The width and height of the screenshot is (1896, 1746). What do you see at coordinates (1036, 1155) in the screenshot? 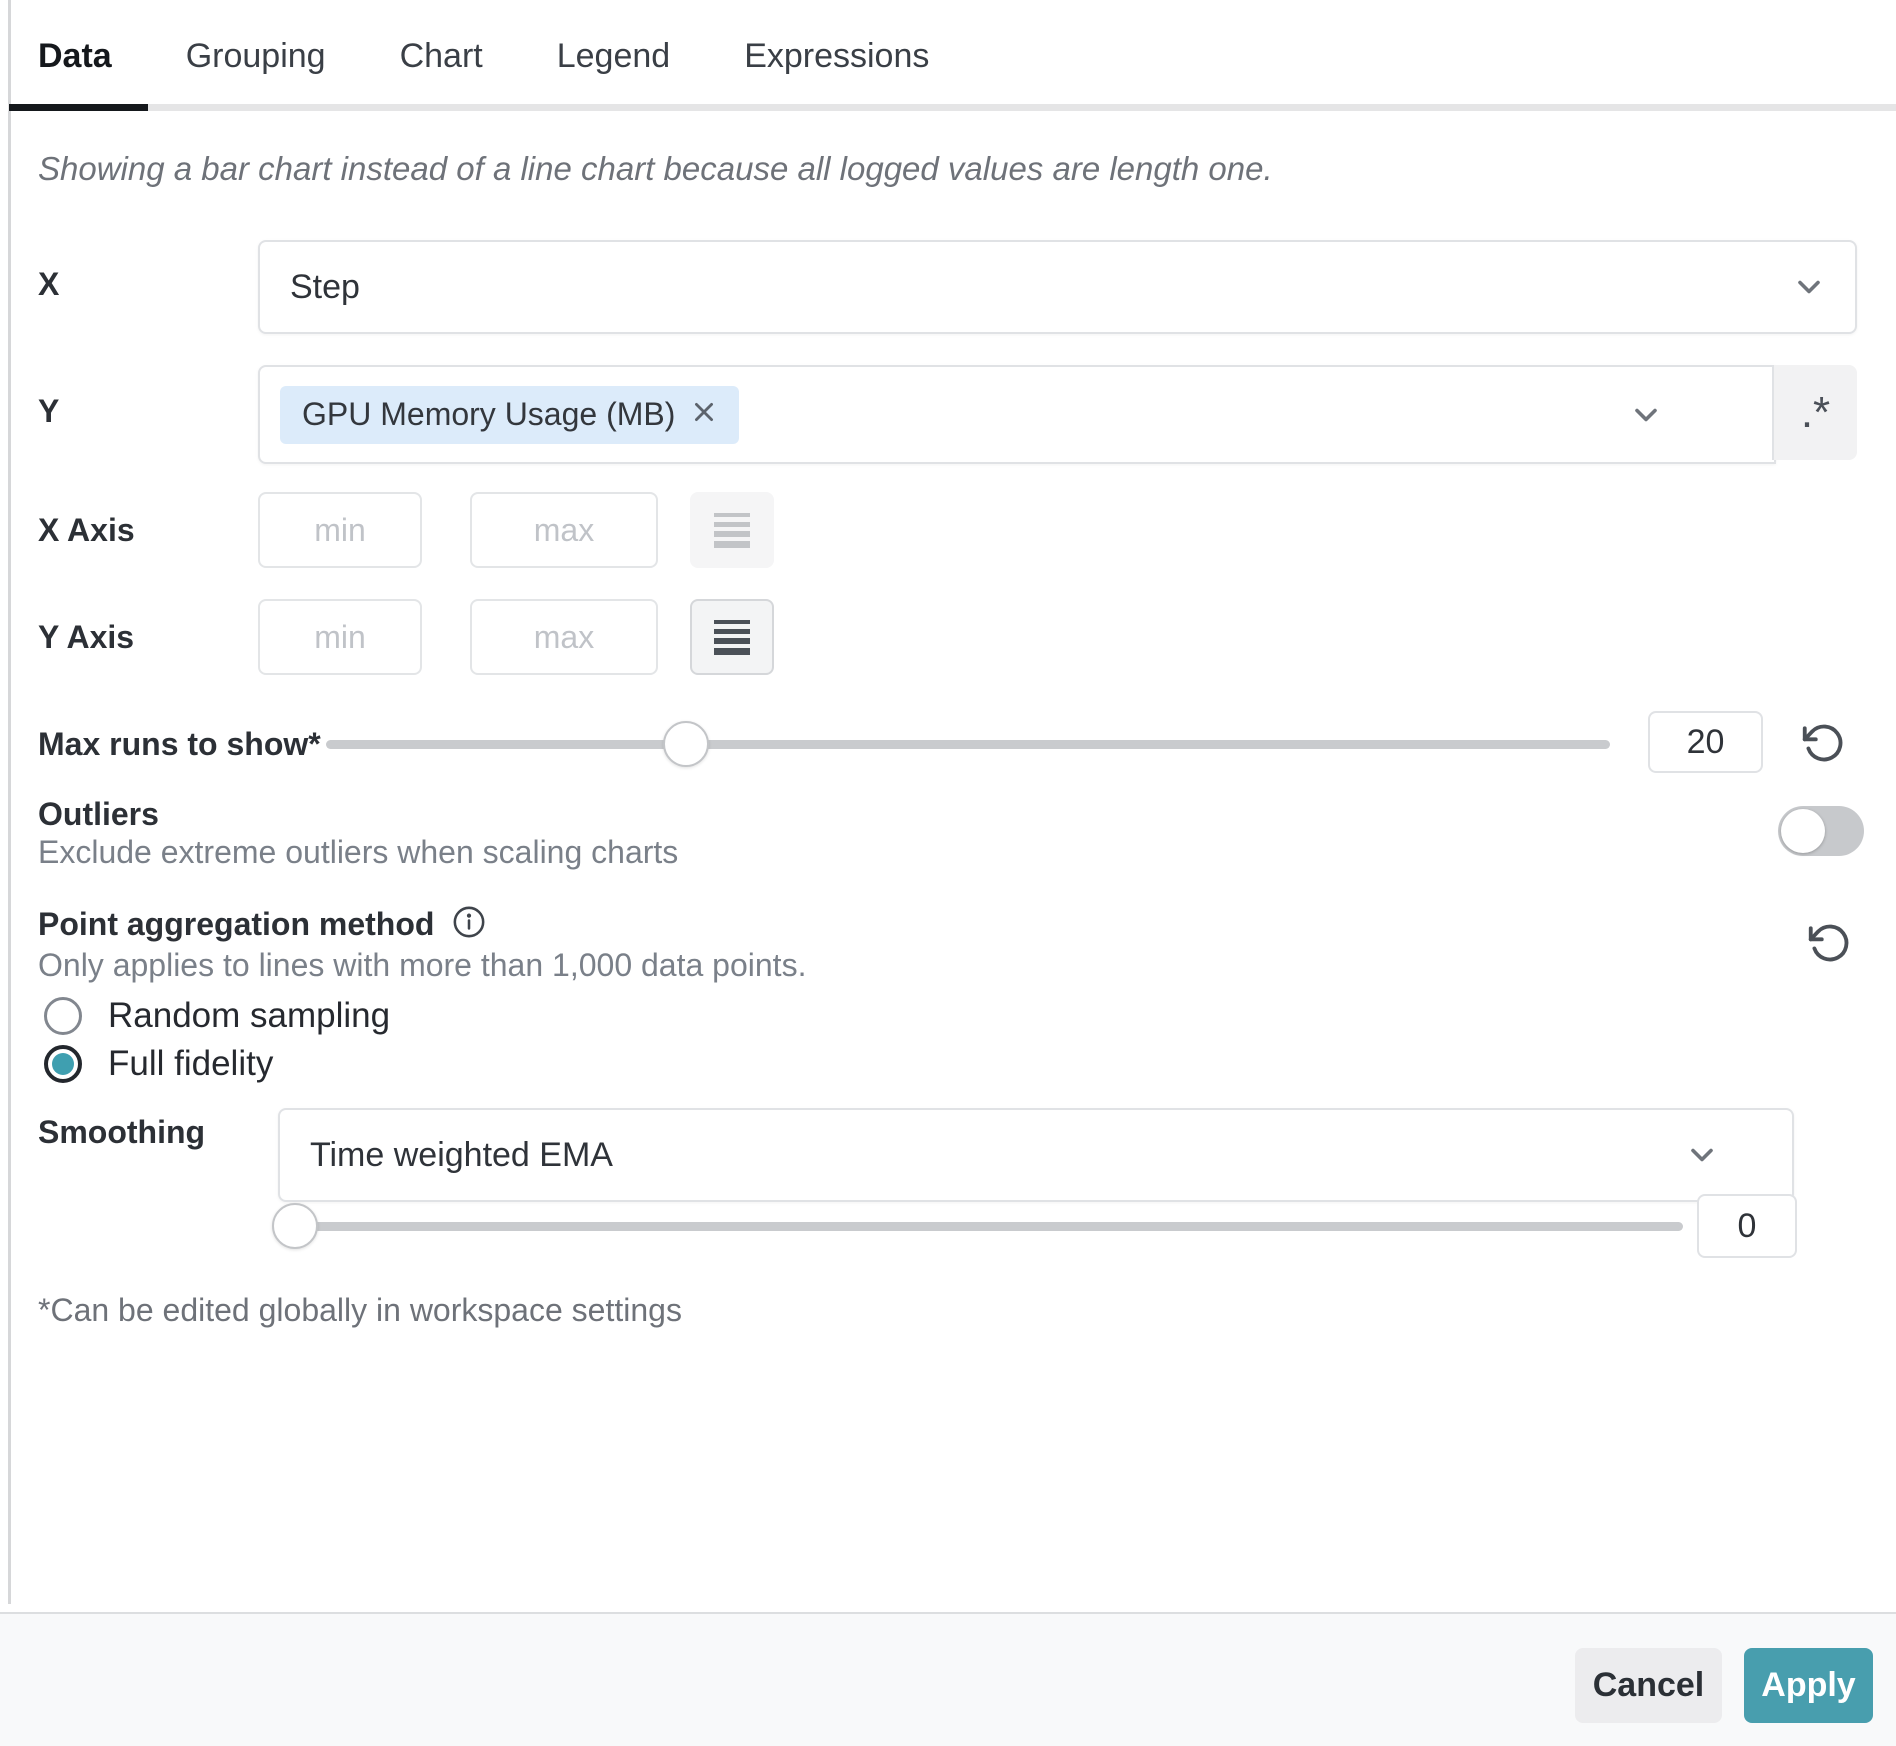
I see `smoothing-select: Time weighted EMA` at bounding box center [1036, 1155].